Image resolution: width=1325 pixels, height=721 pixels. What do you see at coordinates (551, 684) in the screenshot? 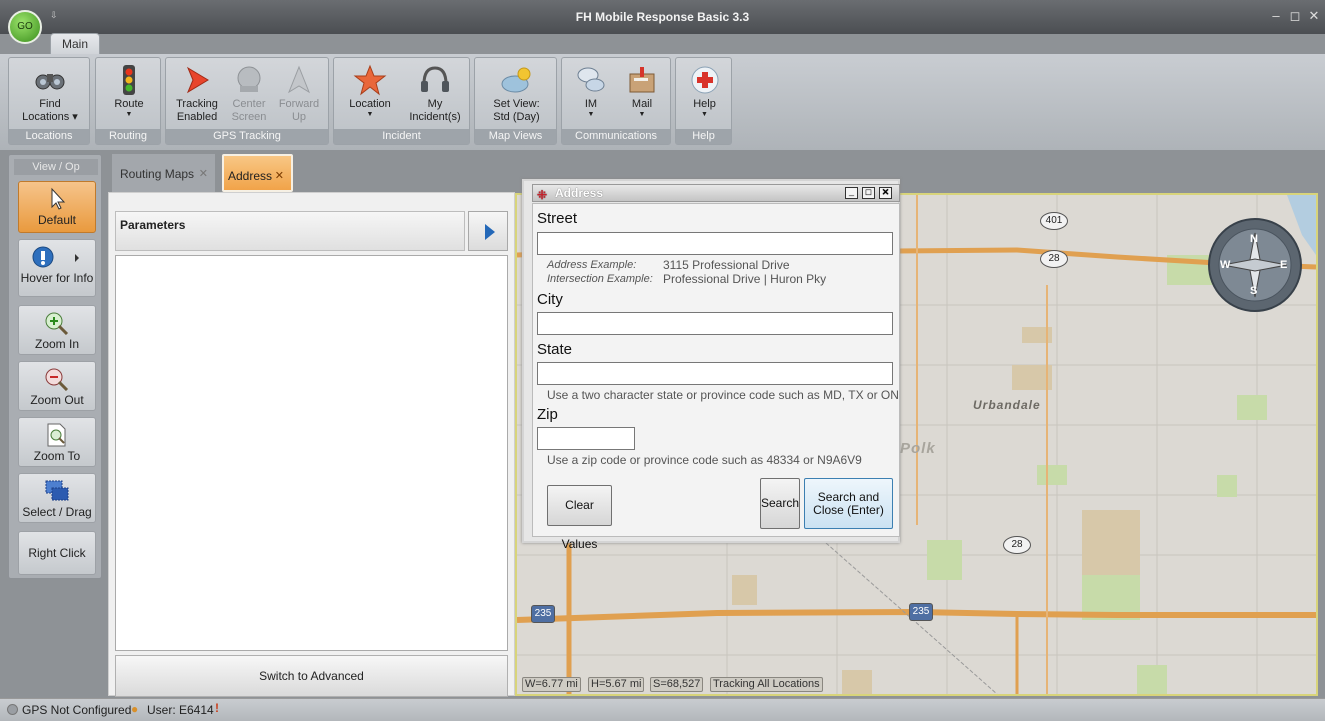
I see `map-width-readout: W=6.77 mi` at bounding box center [551, 684].